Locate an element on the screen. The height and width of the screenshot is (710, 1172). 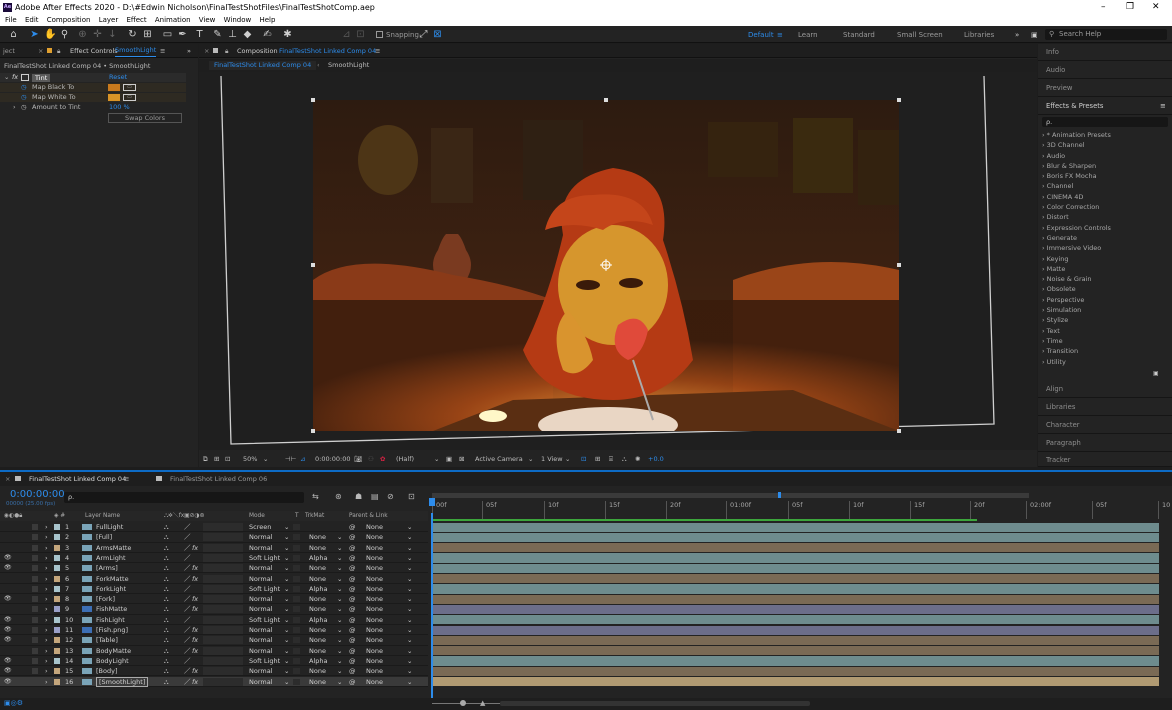
expand-arrow-icon: ⌄ is located at coordinates (6, 77).